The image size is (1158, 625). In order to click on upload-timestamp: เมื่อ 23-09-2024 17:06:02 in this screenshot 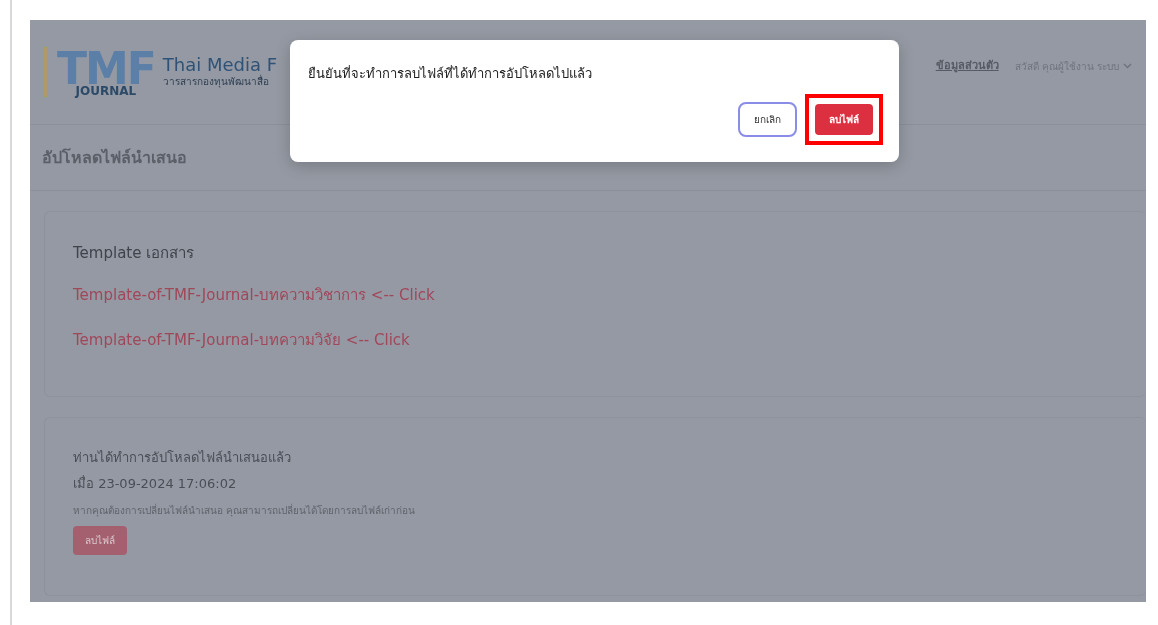, I will do `click(155, 483)`.